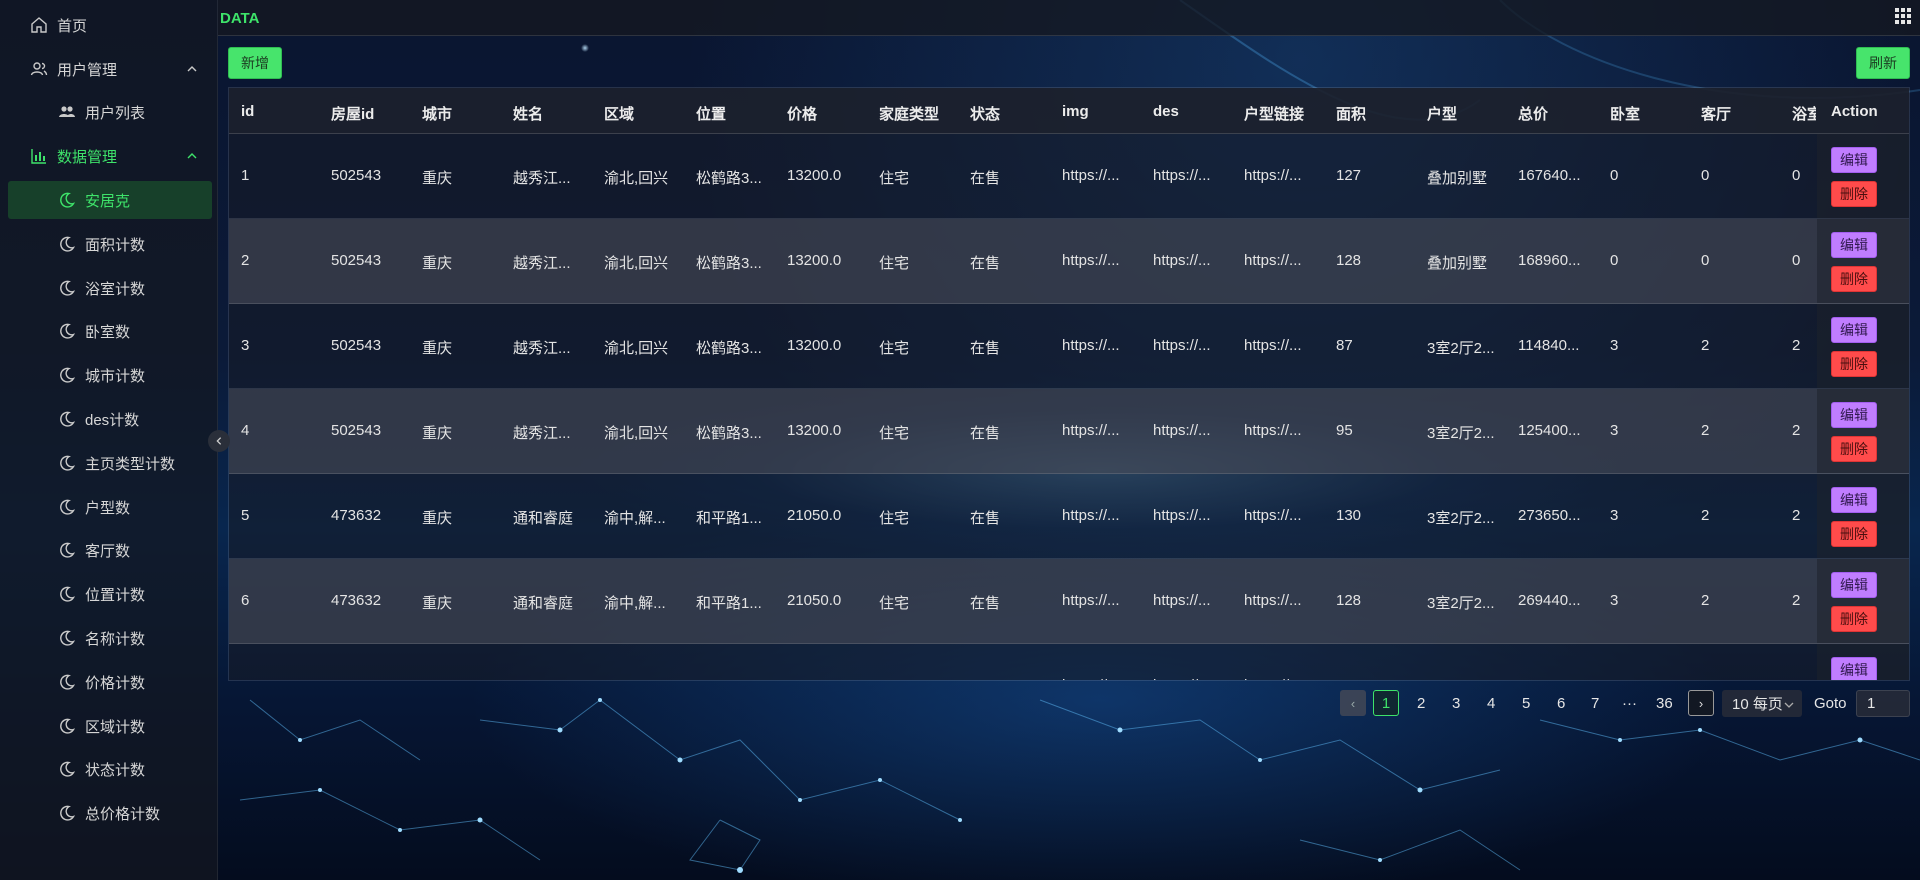  What do you see at coordinates (110, 594) in the screenshot?
I see `sidebar-item: 位置计数` at bounding box center [110, 594].